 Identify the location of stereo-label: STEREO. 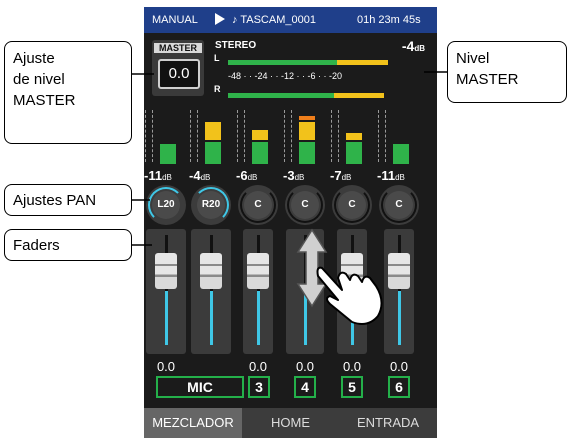
(236, 45).